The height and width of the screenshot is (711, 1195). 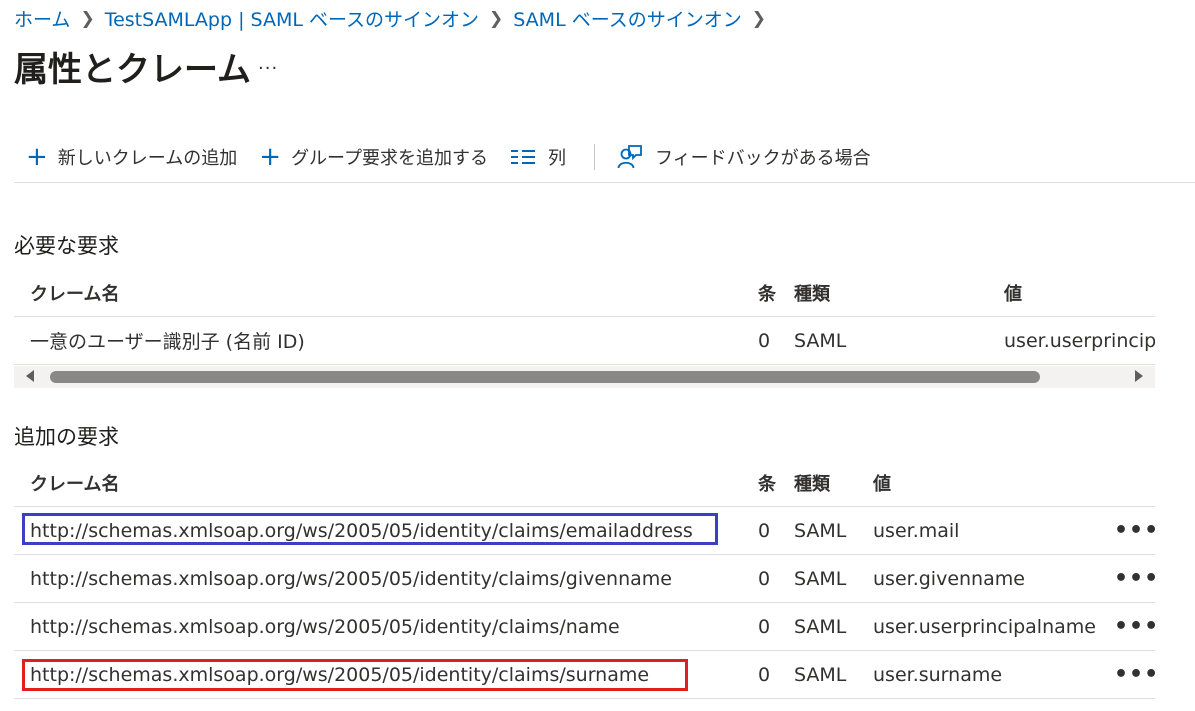 What do you see at coordinates (604, 182) in the screenshot?
I see `toolbar-divider-line` at bounding box center [604, 182].